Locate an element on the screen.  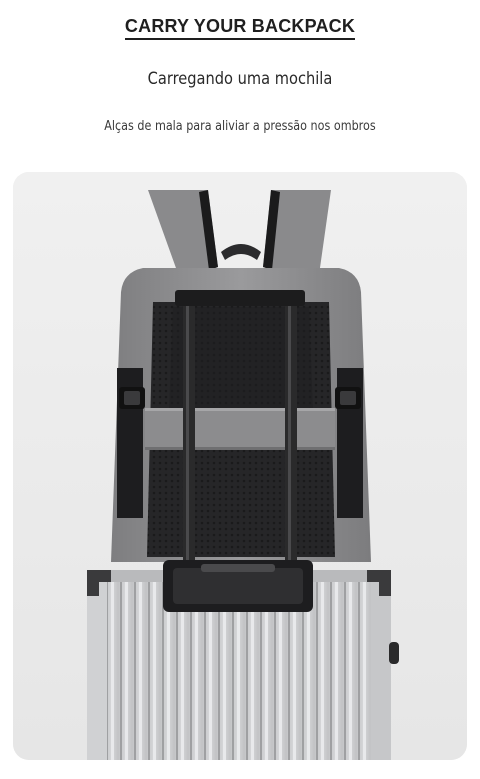
section-title-text: CARRY YOUR BACKPACK is located at coordinates (240, 28).